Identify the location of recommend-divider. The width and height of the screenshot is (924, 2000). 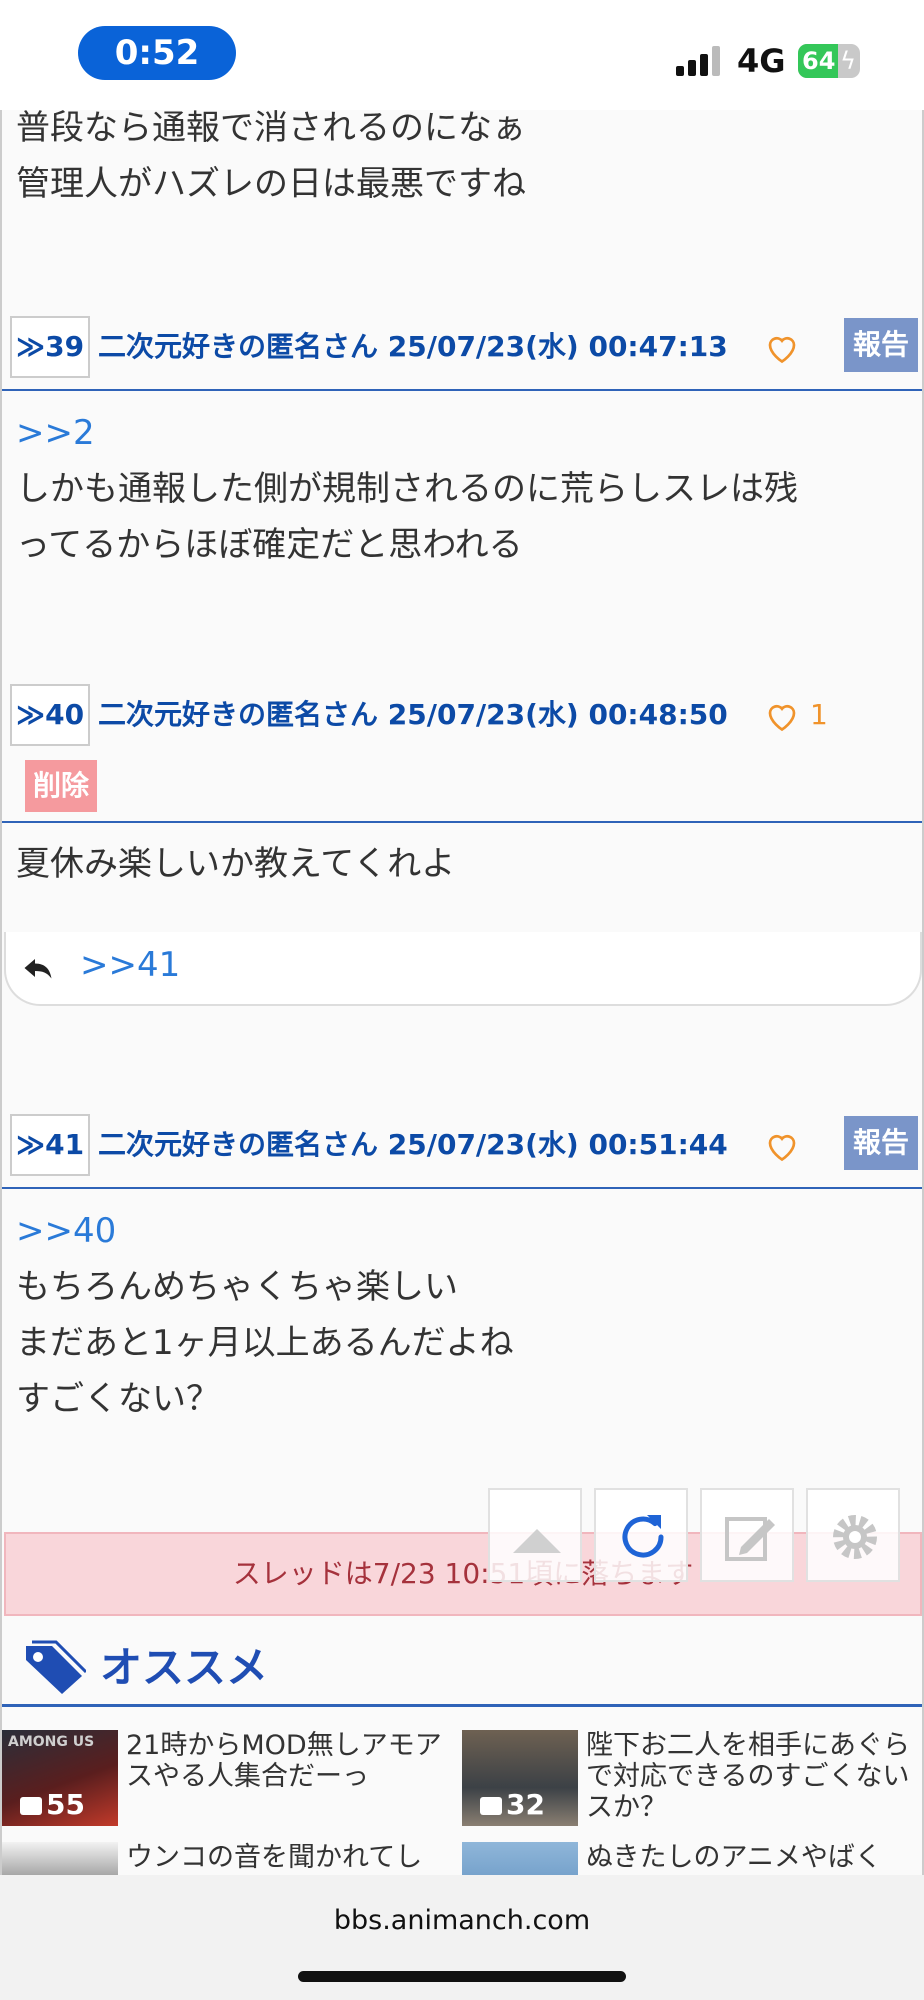
(462, 1705).